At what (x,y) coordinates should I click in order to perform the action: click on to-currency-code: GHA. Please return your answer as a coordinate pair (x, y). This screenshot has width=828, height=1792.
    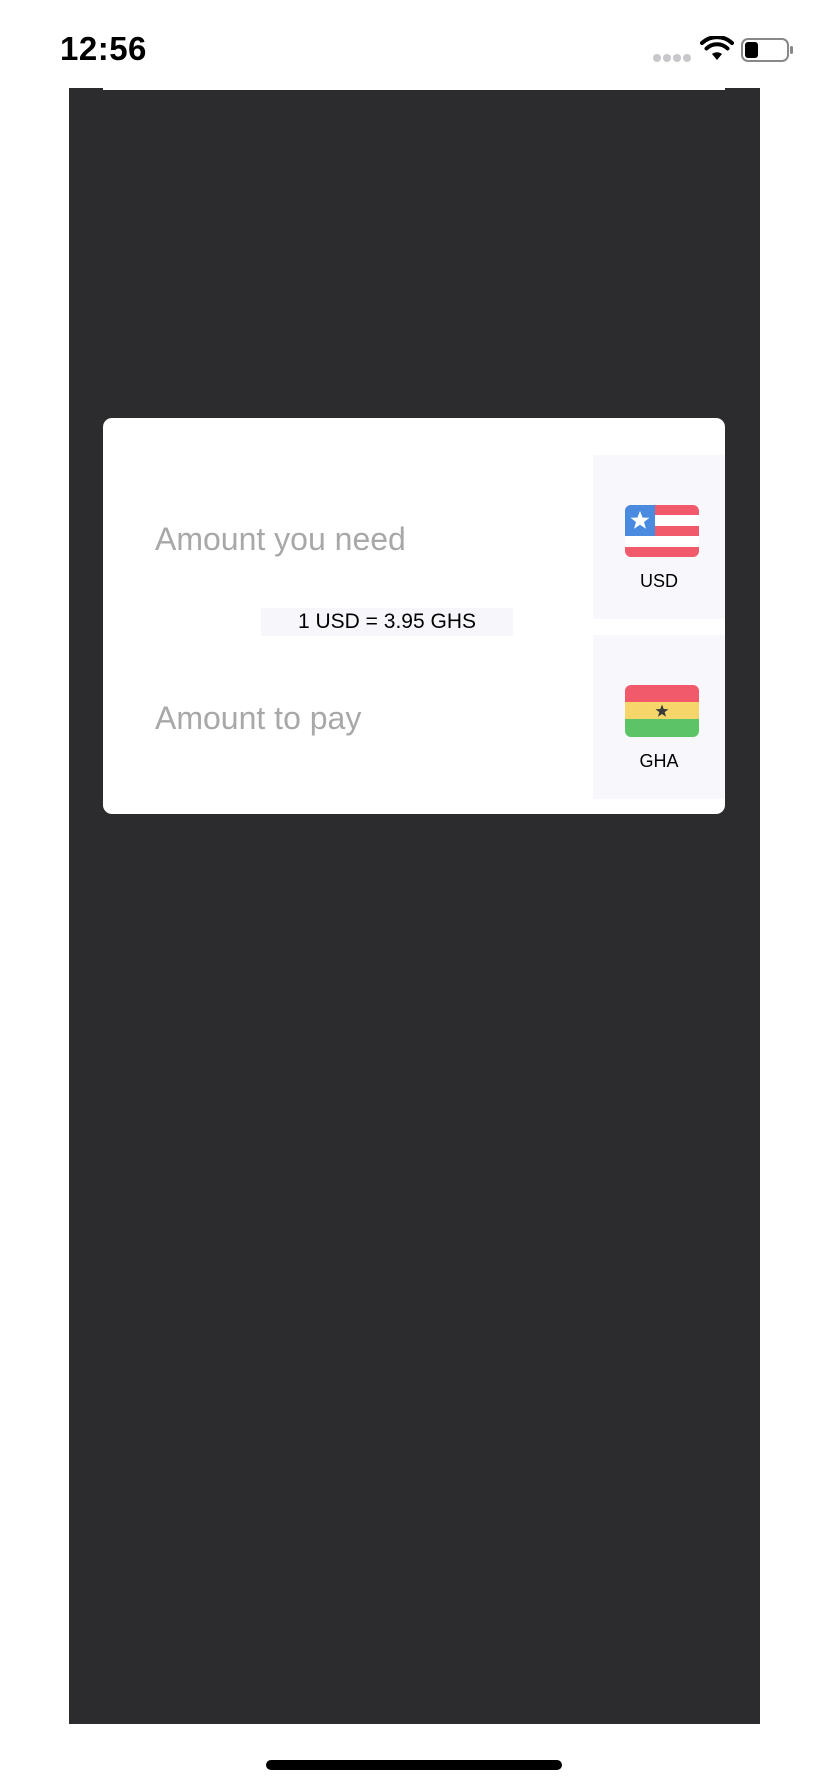
    Looking at the image, I should click on (659, 761).